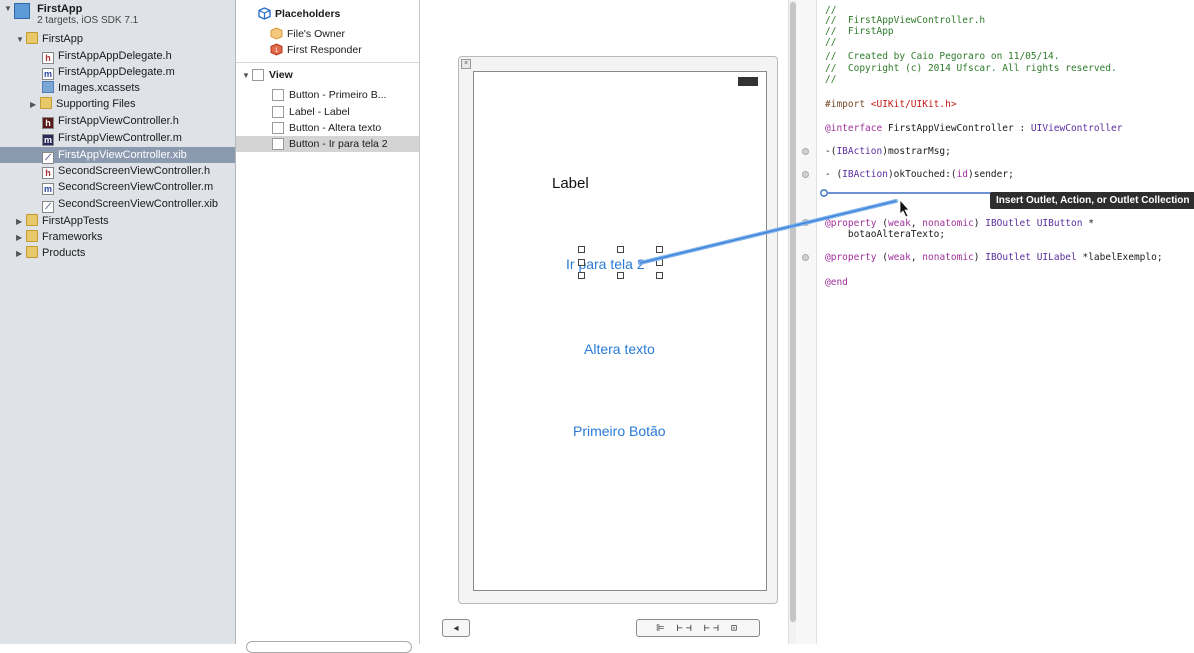 The width and height of the screenshot is (1194, 653). What do you see at coordinates (335, 128) in the screenshot?
I see `outline-item-label: Button - Altera texto` at bounding box center [335, 128].